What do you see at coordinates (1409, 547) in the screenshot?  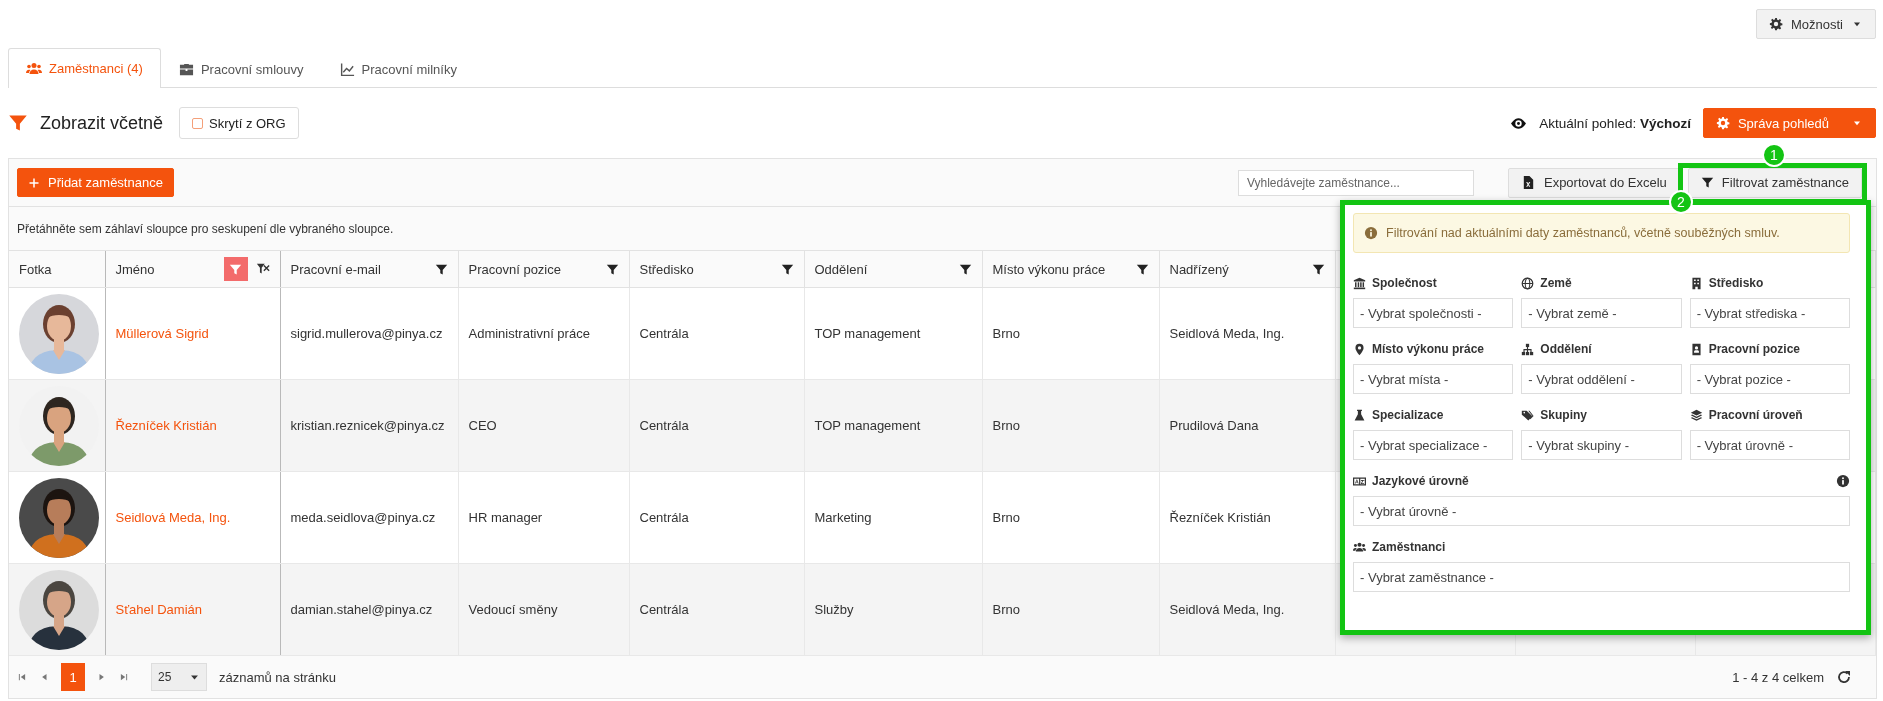 I see `field-label: Zaměstnanci` at bounding box center [1409, 547].